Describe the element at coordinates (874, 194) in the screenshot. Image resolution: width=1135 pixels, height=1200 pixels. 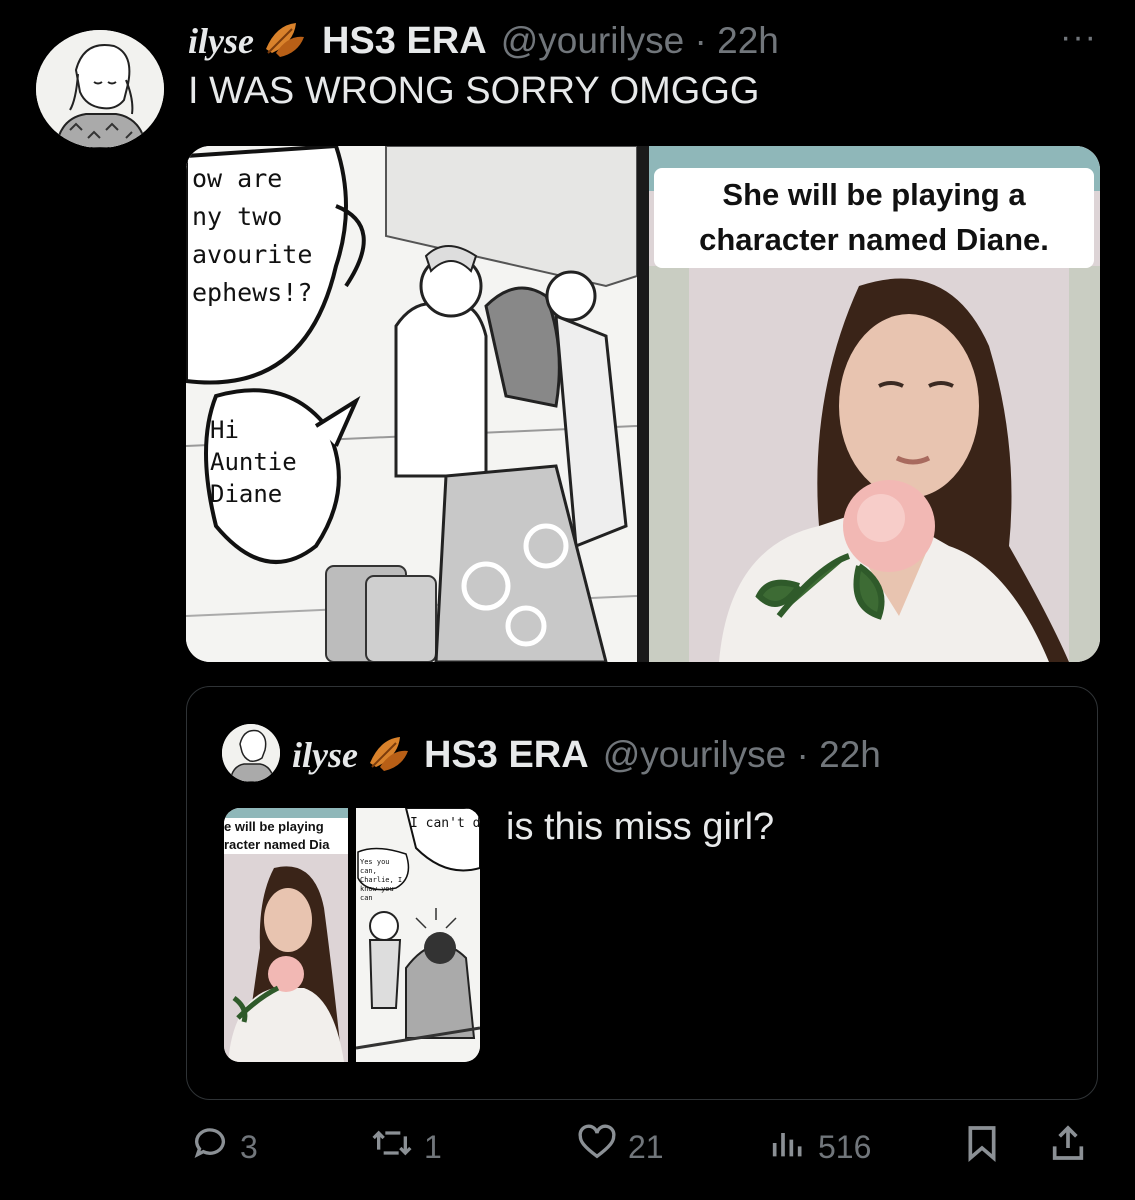
I see `caption-line-1: She will be playing a` at that location.